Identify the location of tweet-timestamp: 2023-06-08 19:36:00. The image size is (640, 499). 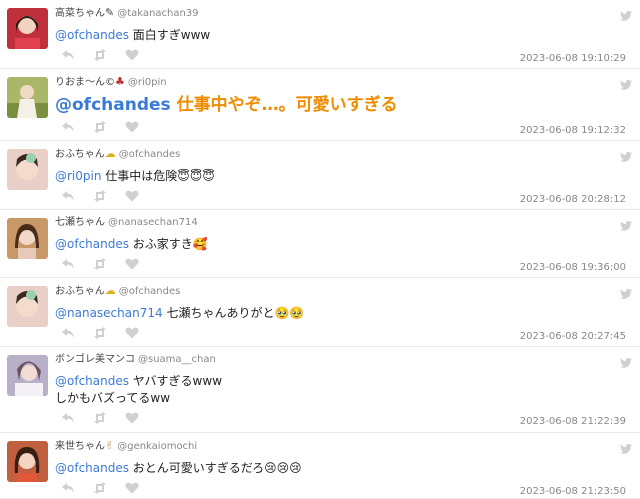
(573, 267).